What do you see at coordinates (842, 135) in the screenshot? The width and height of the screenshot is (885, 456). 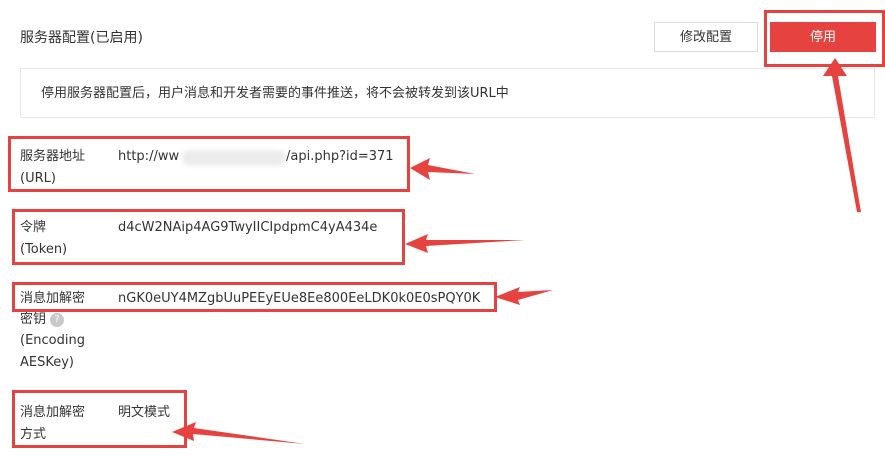 I see `arrow-to-disable` at bounding box center [842, 135].